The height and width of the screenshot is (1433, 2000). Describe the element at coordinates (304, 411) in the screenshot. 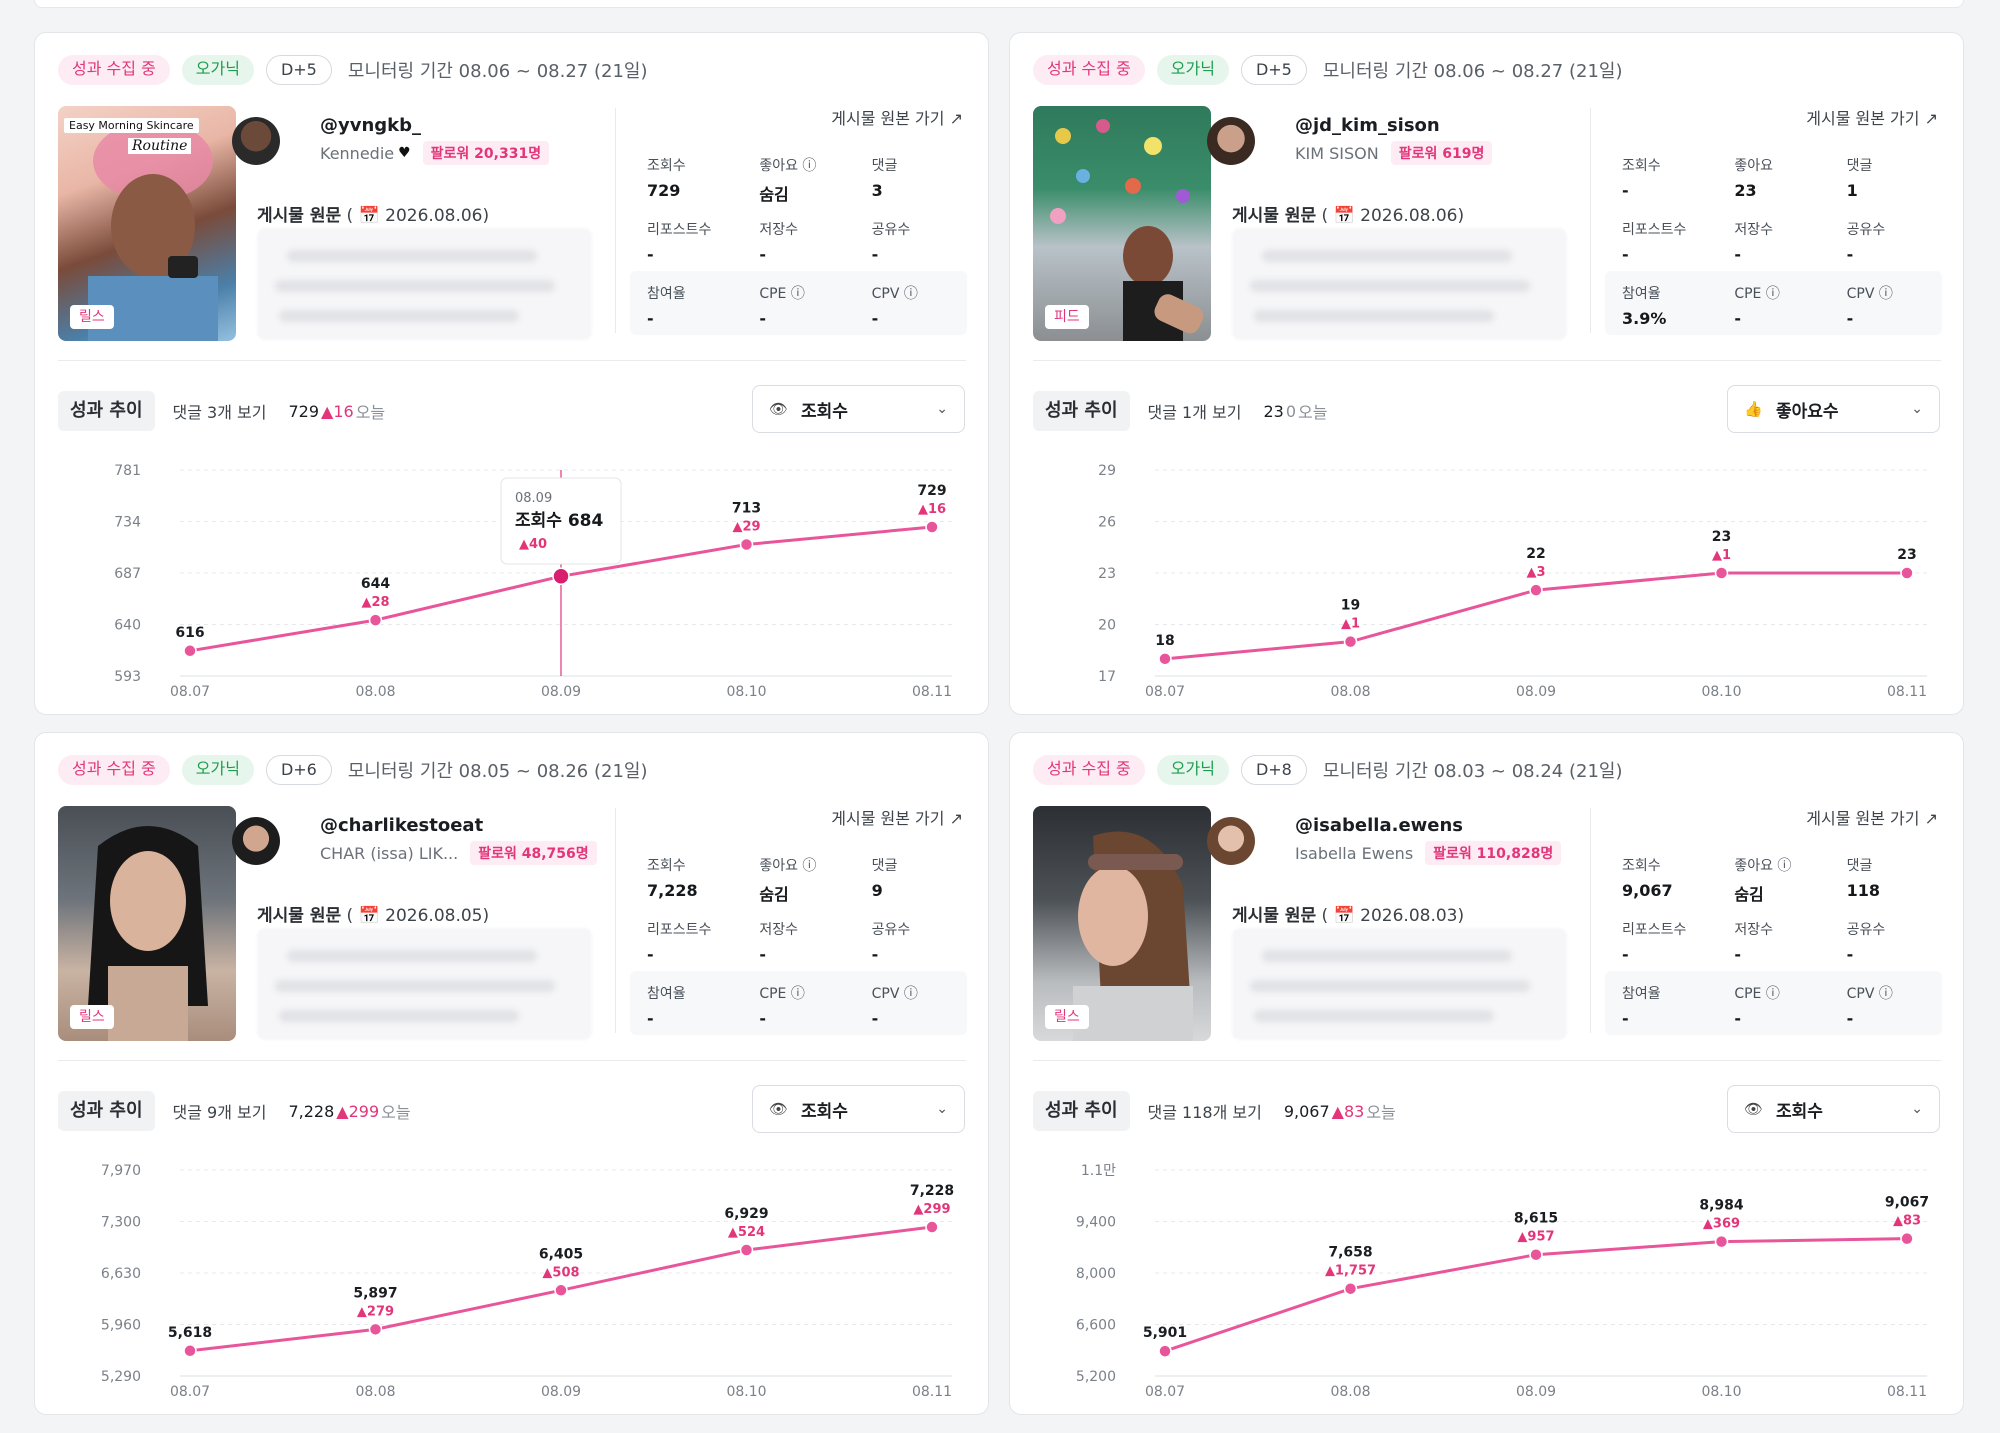

I see `today-value: 729` at that location.